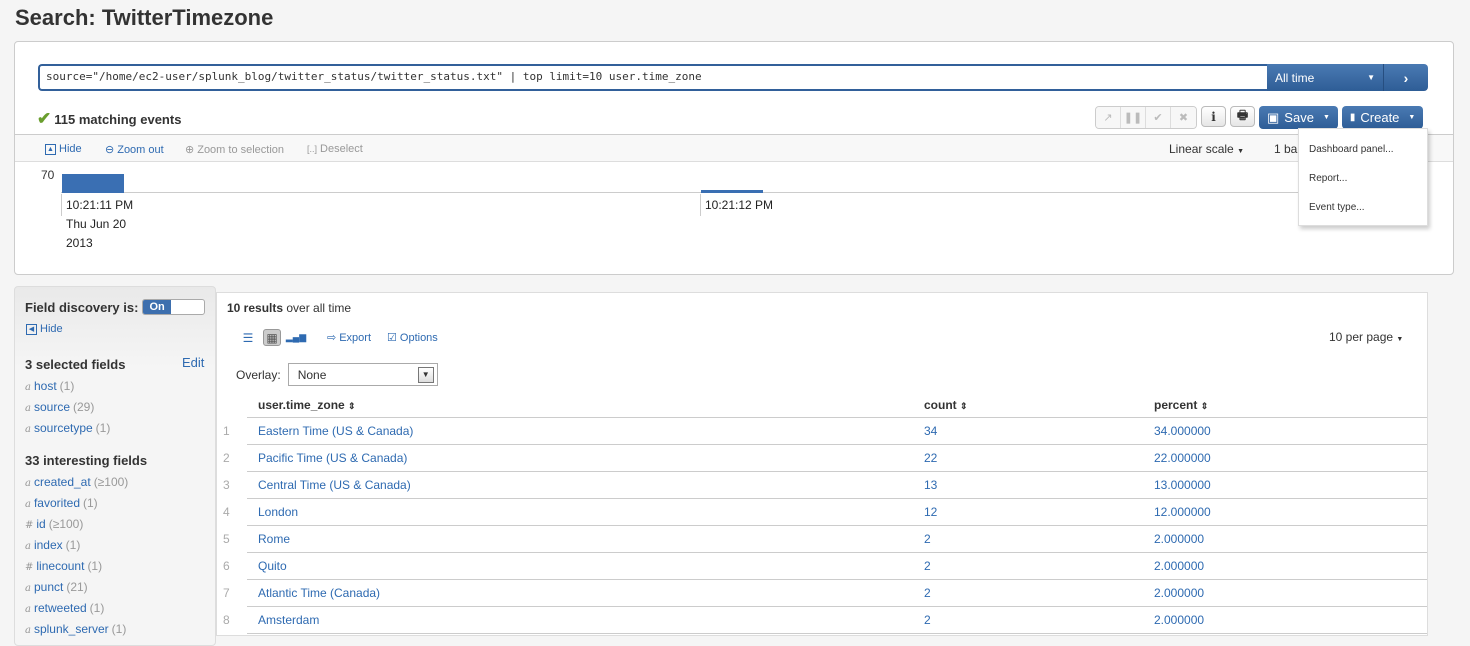  Describe the element at coordinates (1273, 117) in the screenshot. I see `floppy-disk-icon: ▣` at that location.